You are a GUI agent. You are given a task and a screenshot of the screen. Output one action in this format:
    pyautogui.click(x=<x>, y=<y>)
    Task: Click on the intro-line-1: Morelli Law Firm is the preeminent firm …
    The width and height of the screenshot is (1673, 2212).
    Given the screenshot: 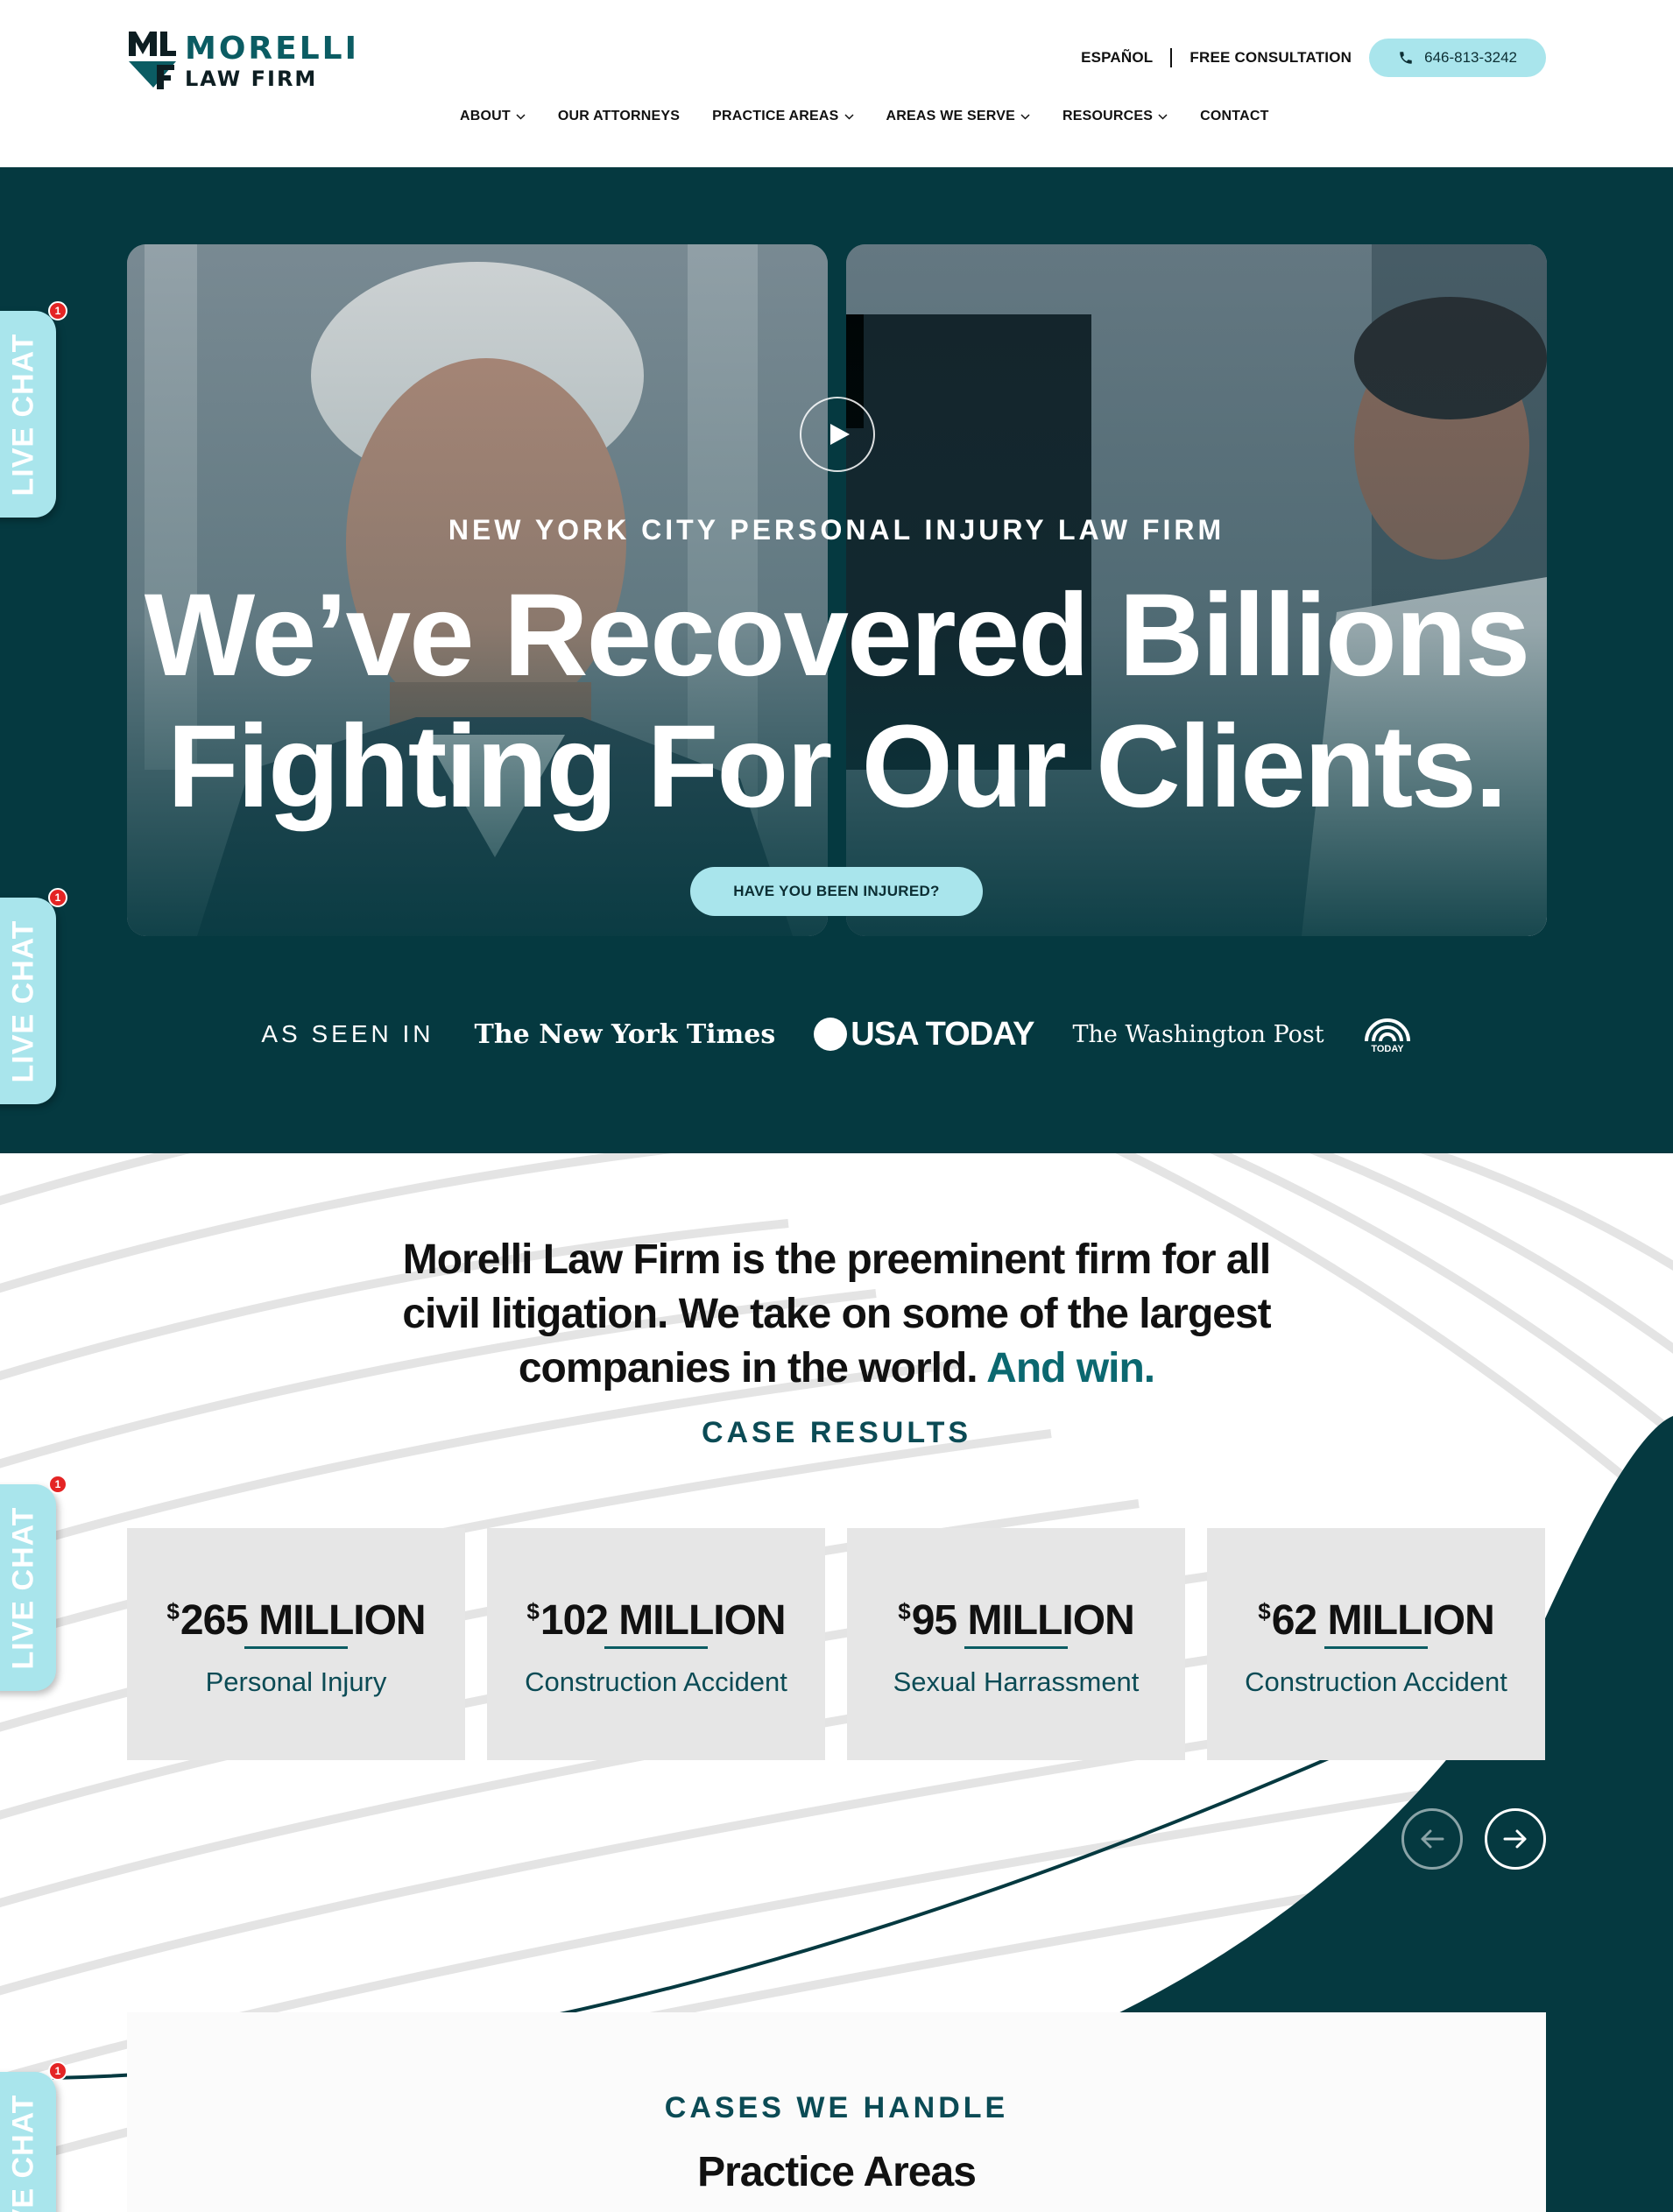 What is the action you would take?
    pyautogui.click(x=837, y=1259)
    